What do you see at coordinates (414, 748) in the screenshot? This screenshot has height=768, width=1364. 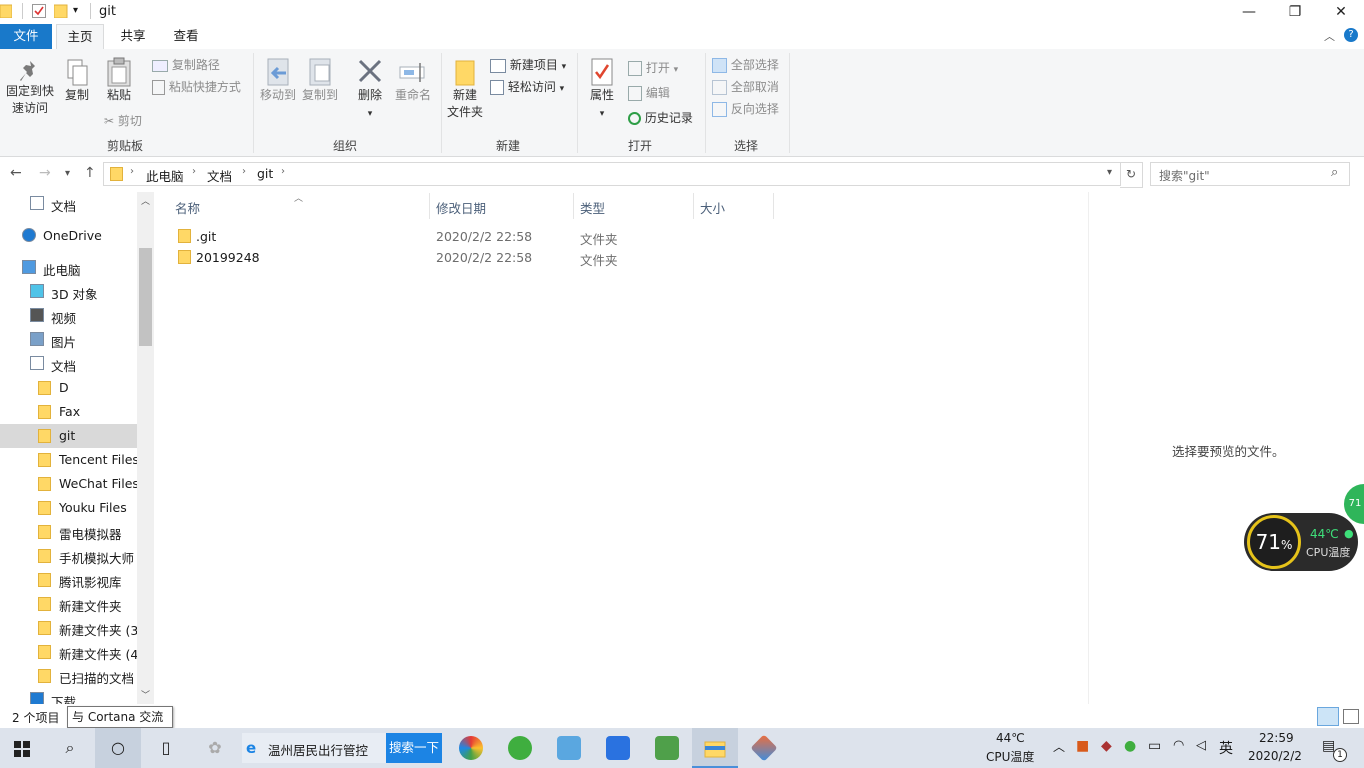 I see `edge-search-button: 搜索一下` at bounding box center [414, 748].